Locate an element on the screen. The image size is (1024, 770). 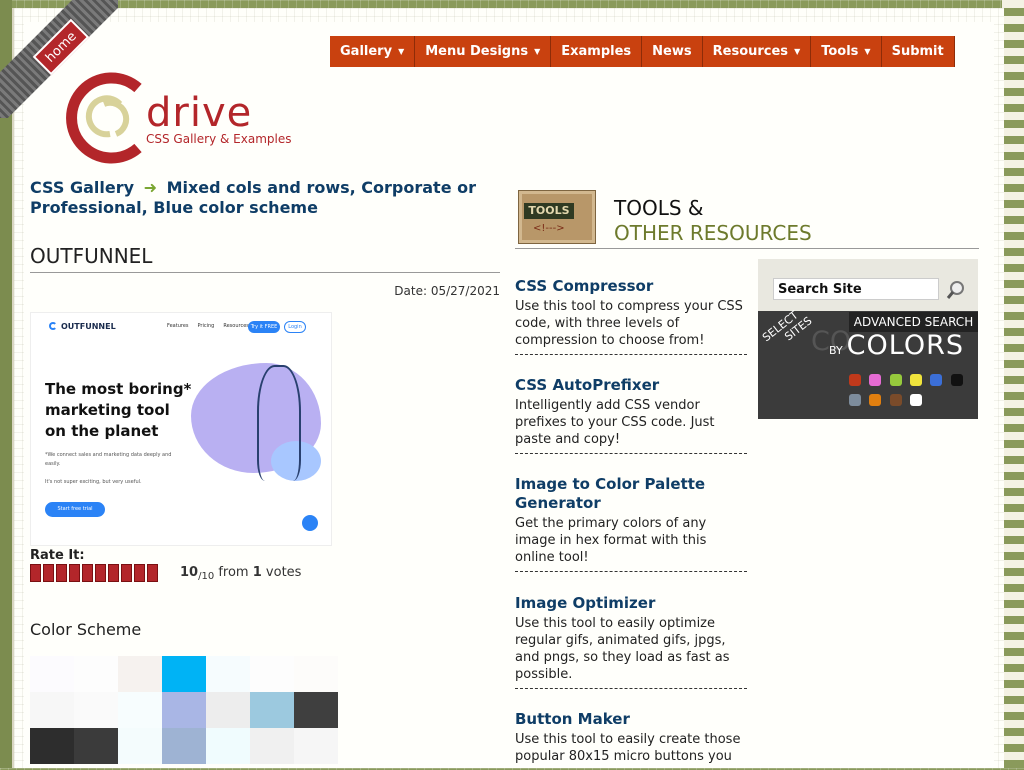
nav-item-label: Resources is located at coordinates (750, 51).